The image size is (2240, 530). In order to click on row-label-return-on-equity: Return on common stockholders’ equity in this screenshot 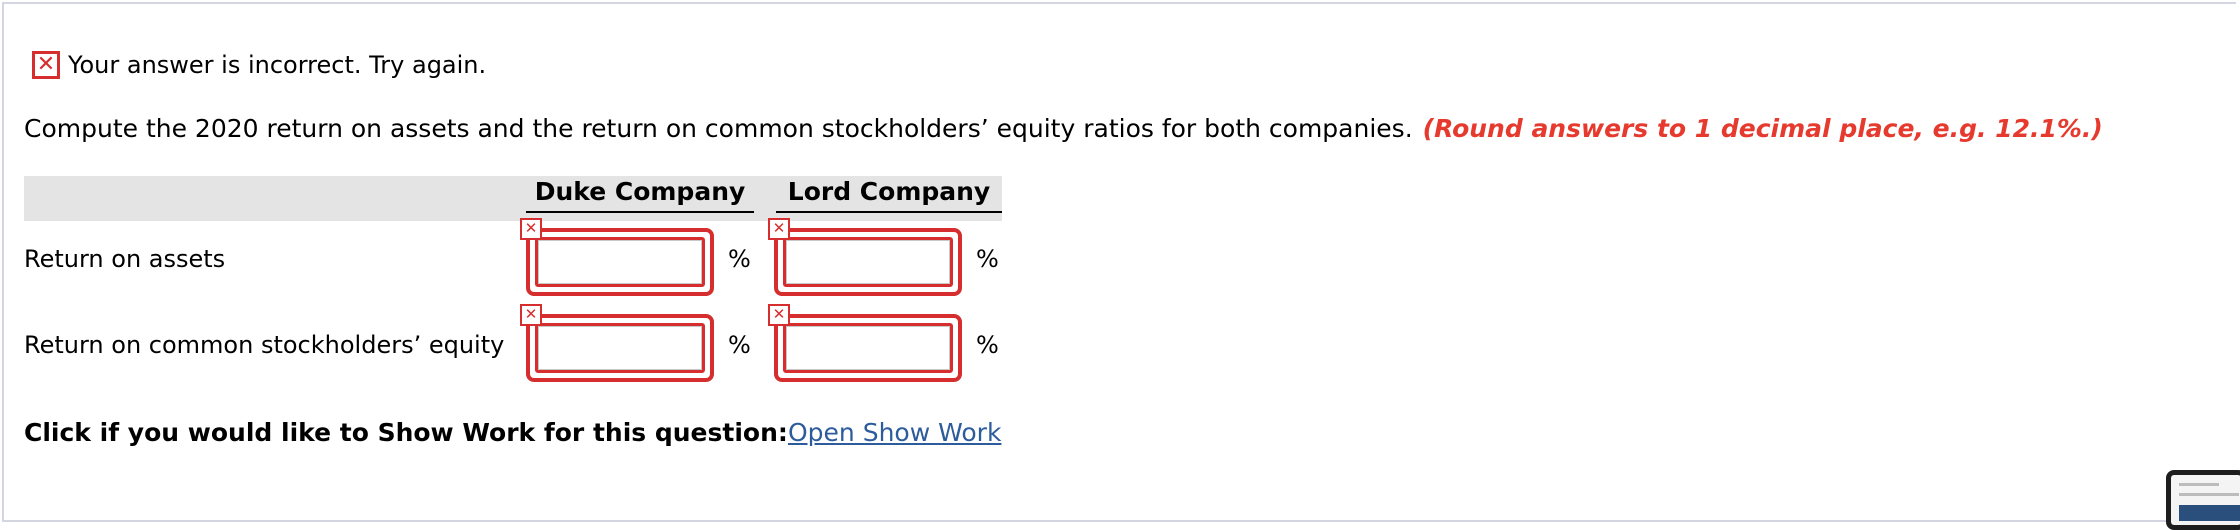, I will do `click(264, 345)`.